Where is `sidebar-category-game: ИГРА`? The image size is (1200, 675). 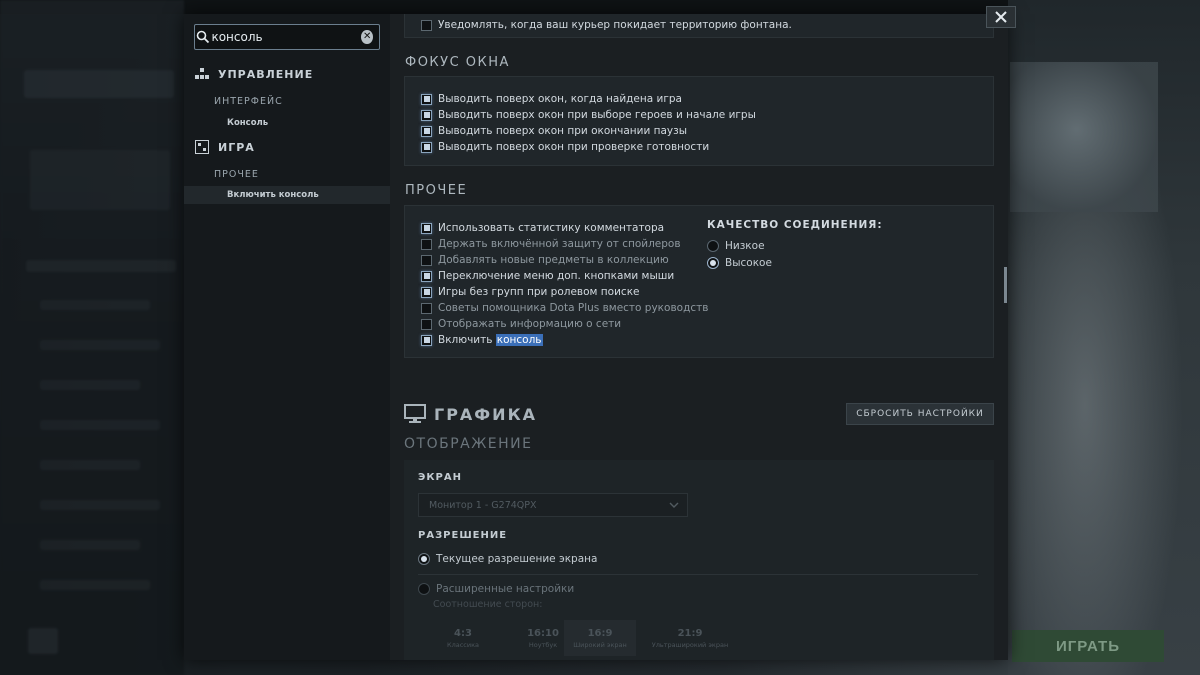 sidebar-category-game: ИГРА is located at coordinates (224, 147).